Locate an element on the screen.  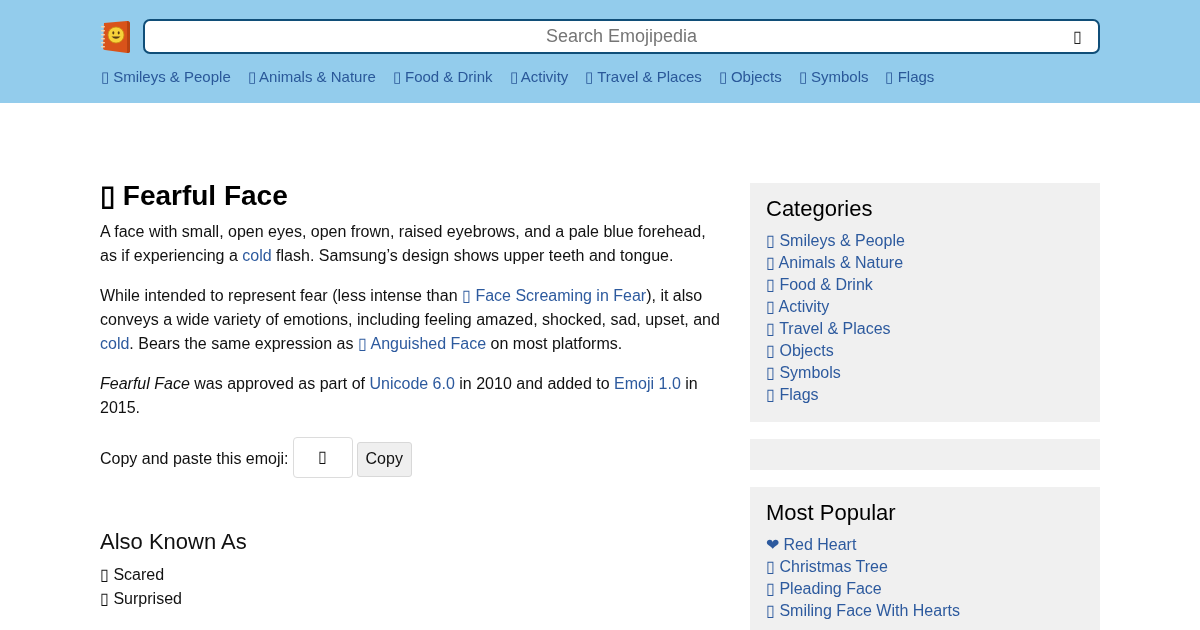
alias-item: ▯ Surprised is located at coordinates (141, 599).